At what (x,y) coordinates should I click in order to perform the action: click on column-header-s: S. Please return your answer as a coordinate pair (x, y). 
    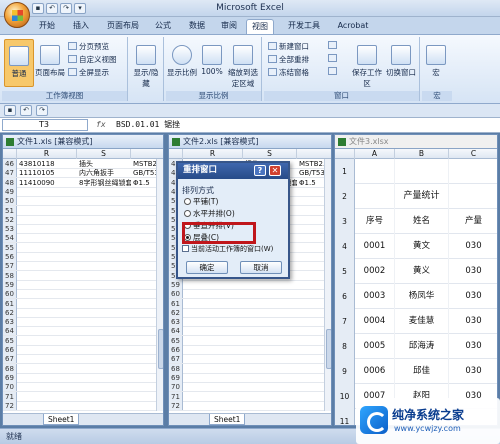
    Looking at the image, I should click on (104, 154).